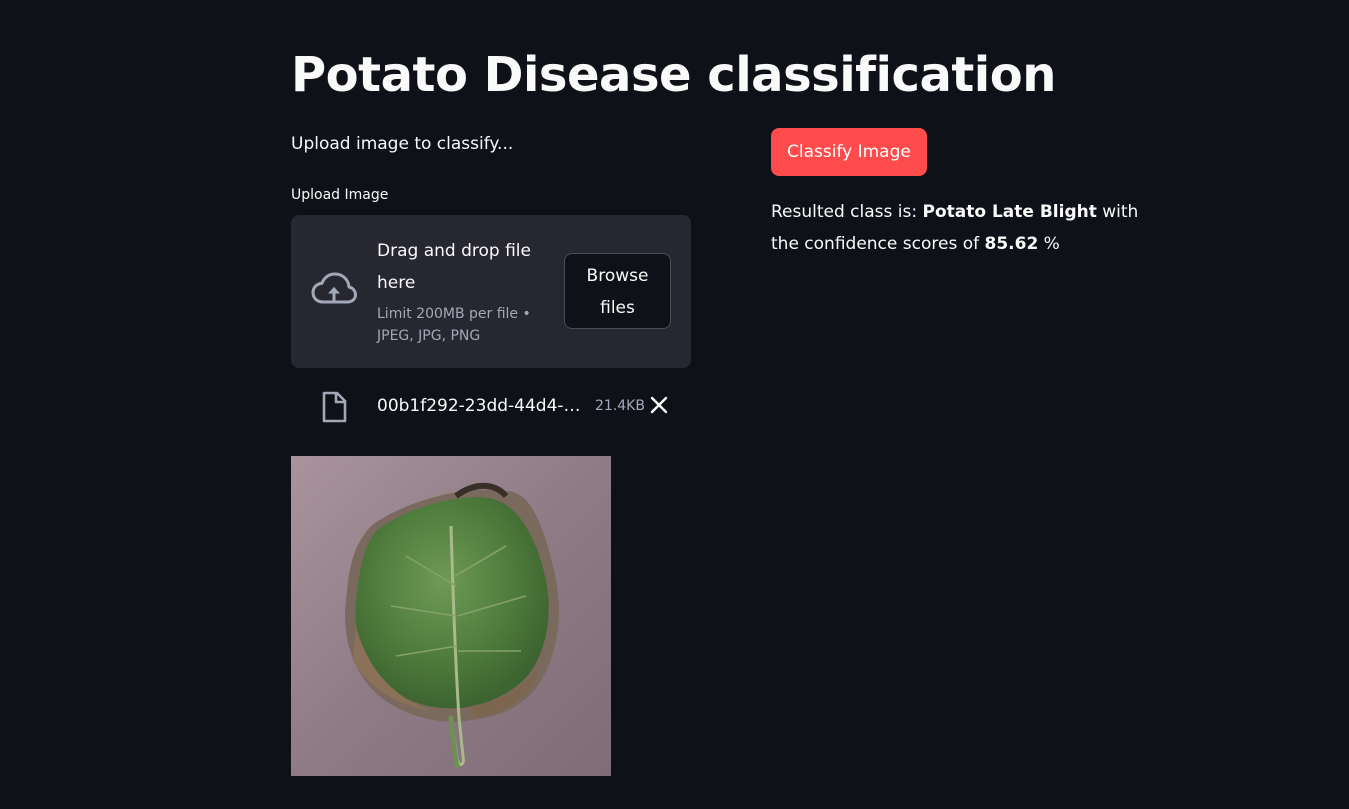 Image resolution: width=1349 pixels, height=809 pixels. Describe the element at coordinates (849, 152) in the screenshot. I see `classify-image-button: Classify Image` at that location.